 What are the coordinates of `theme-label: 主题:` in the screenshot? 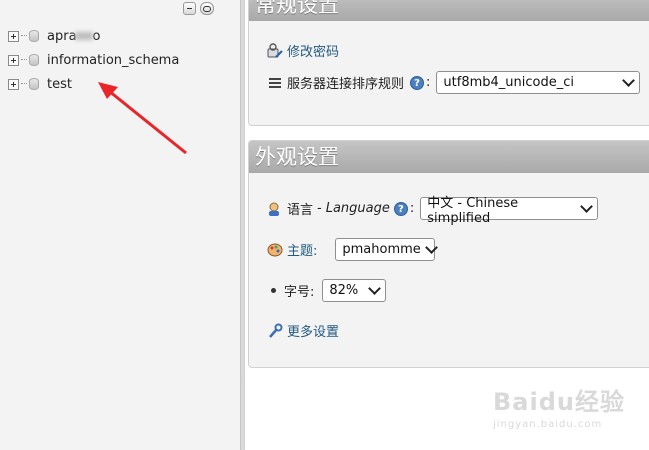 It's located at (302, 249).